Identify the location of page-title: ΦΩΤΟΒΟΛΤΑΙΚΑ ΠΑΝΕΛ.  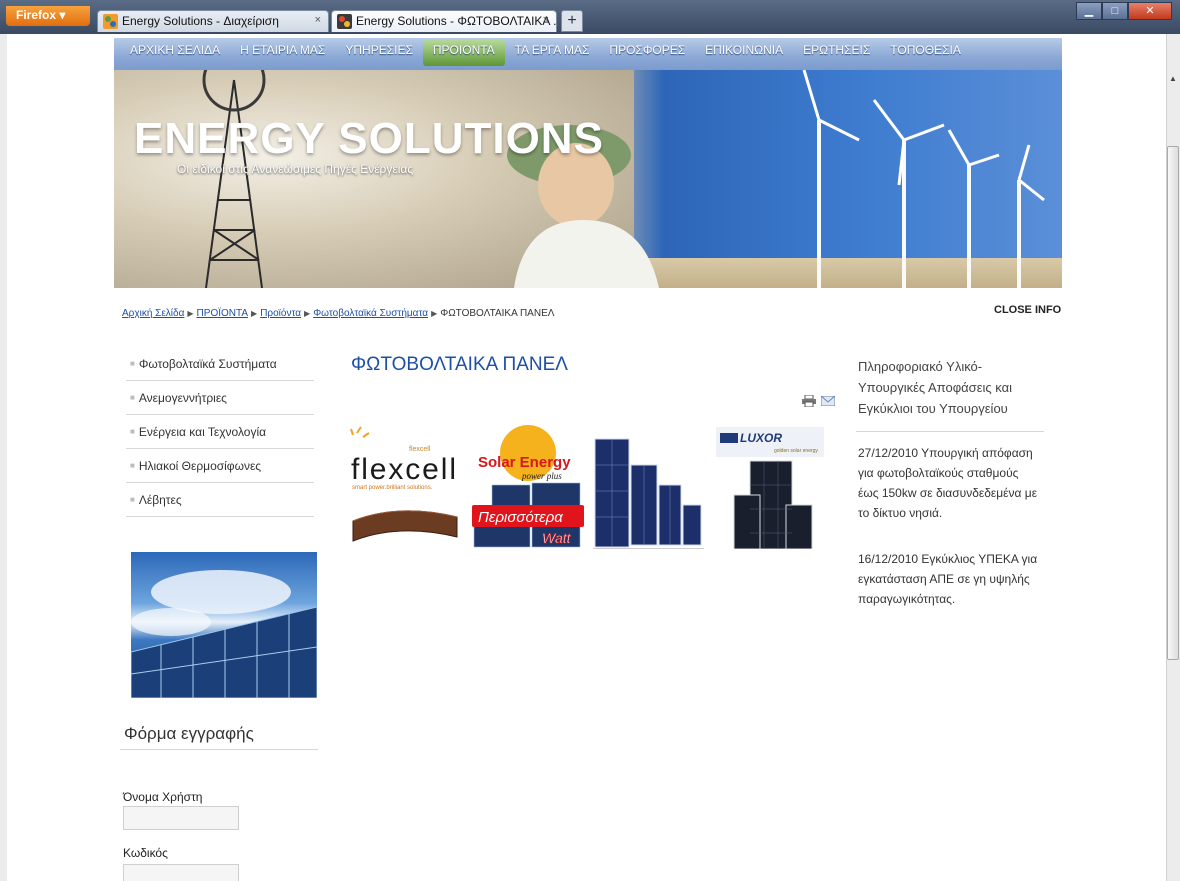
(459, 364).